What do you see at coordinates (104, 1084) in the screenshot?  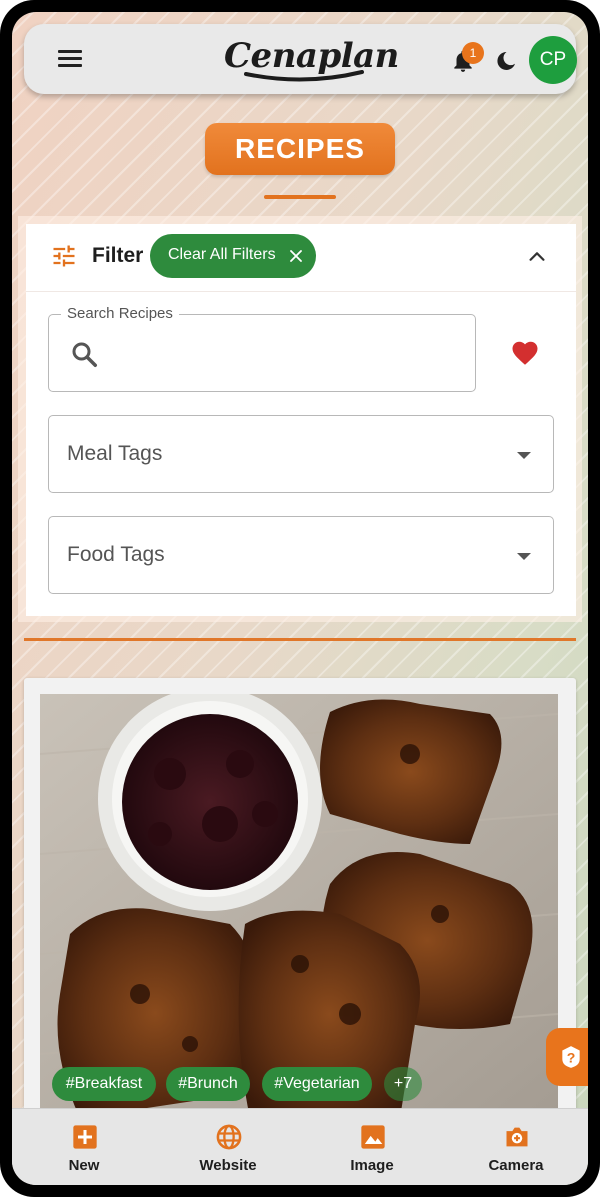 I see `tag-chip: #Breakfast` at bounding box center [104, 1084].